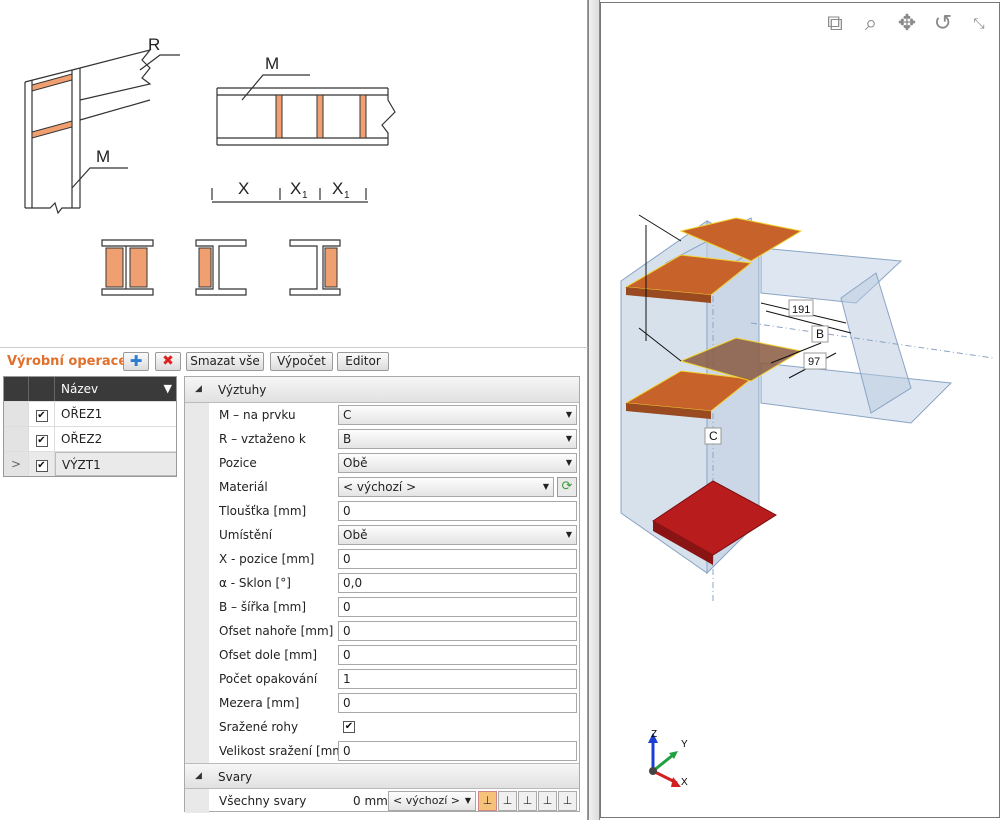  I want to click on property-row: X - pozice [mm] 0, so click(382, 559).